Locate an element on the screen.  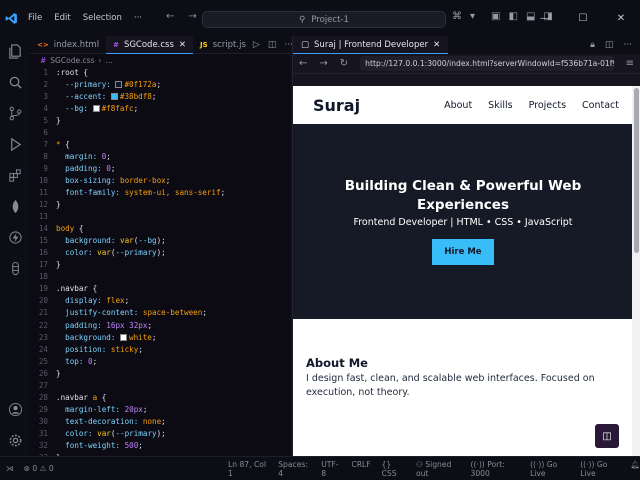
code-line: 19 .navbar { is located at coordinates (160, 289).